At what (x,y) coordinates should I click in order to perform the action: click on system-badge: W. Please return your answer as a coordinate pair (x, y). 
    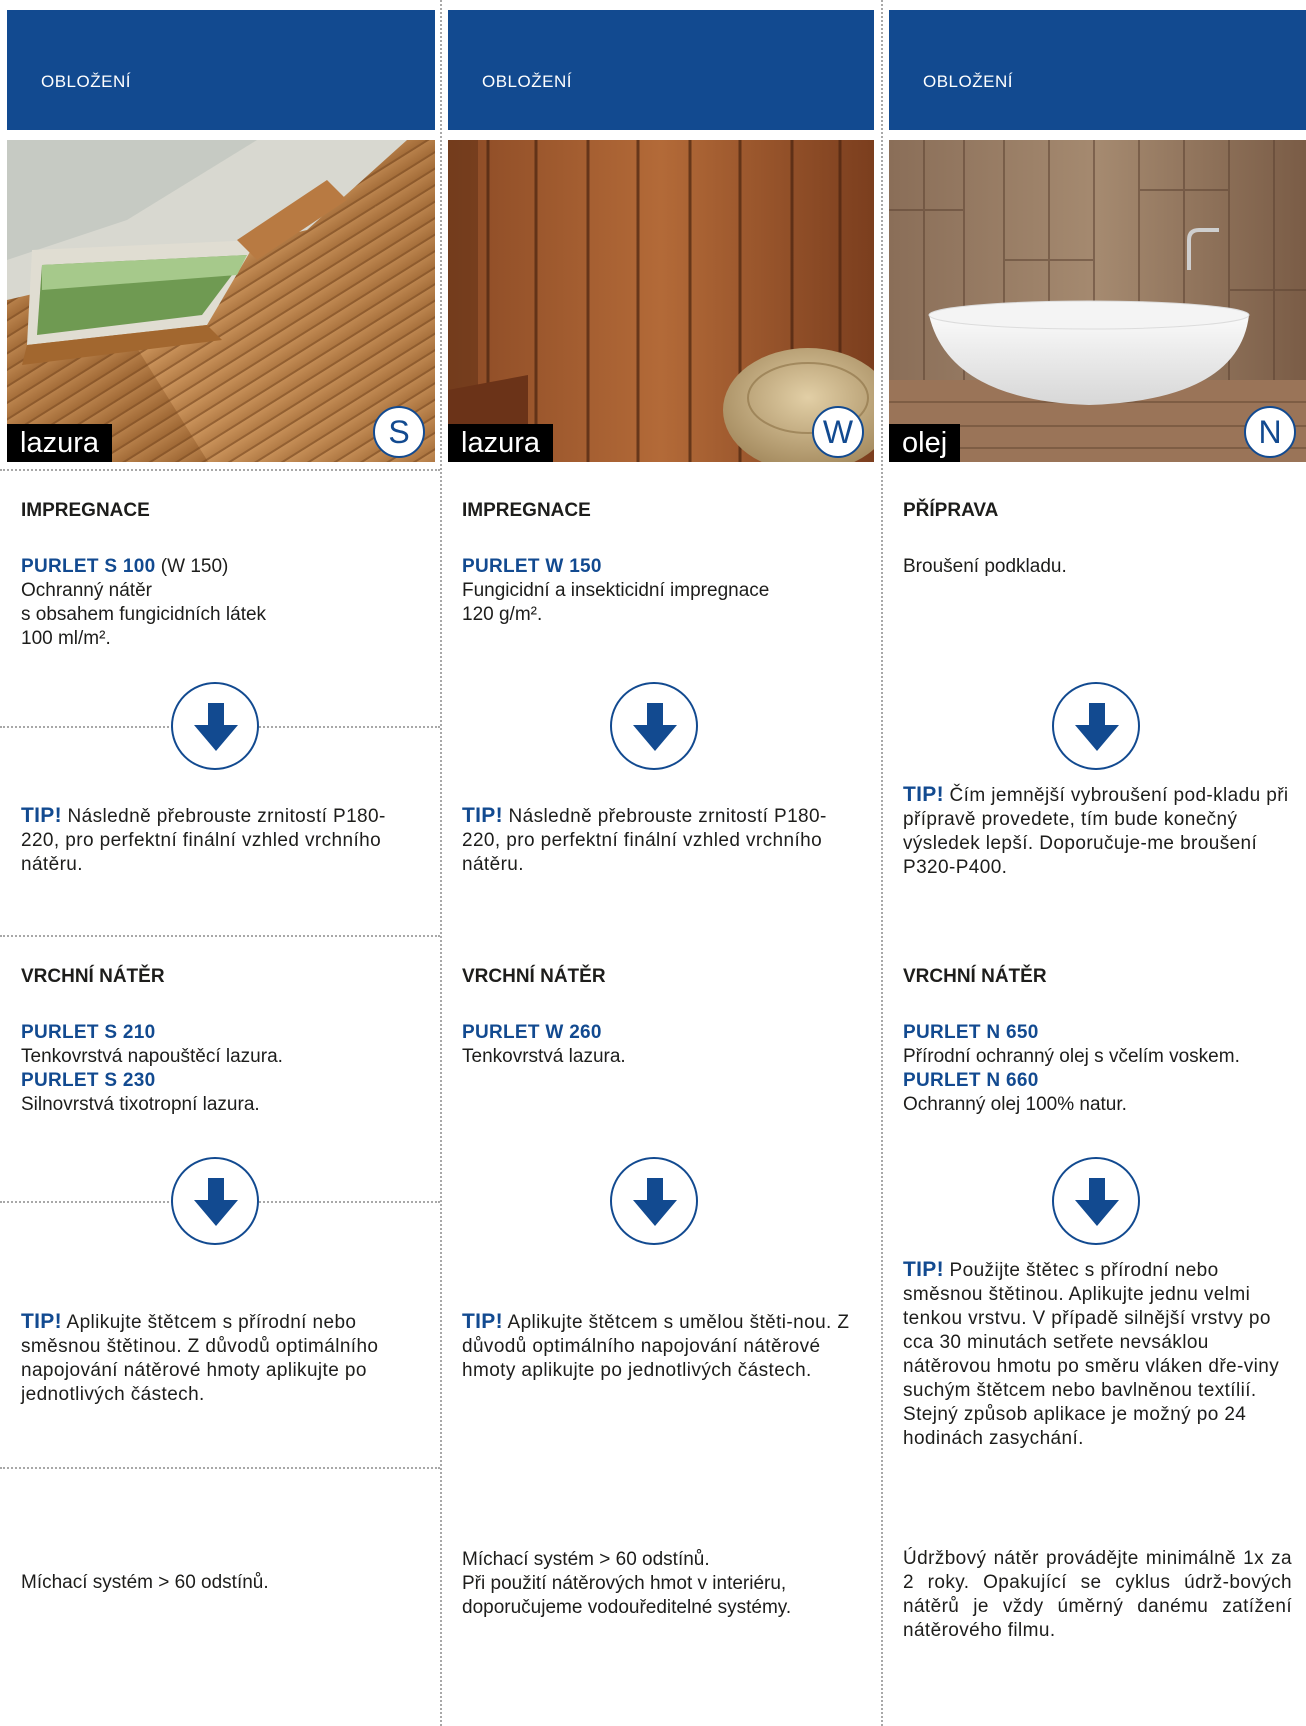
    Looking at the image, I should click on (838, 432).